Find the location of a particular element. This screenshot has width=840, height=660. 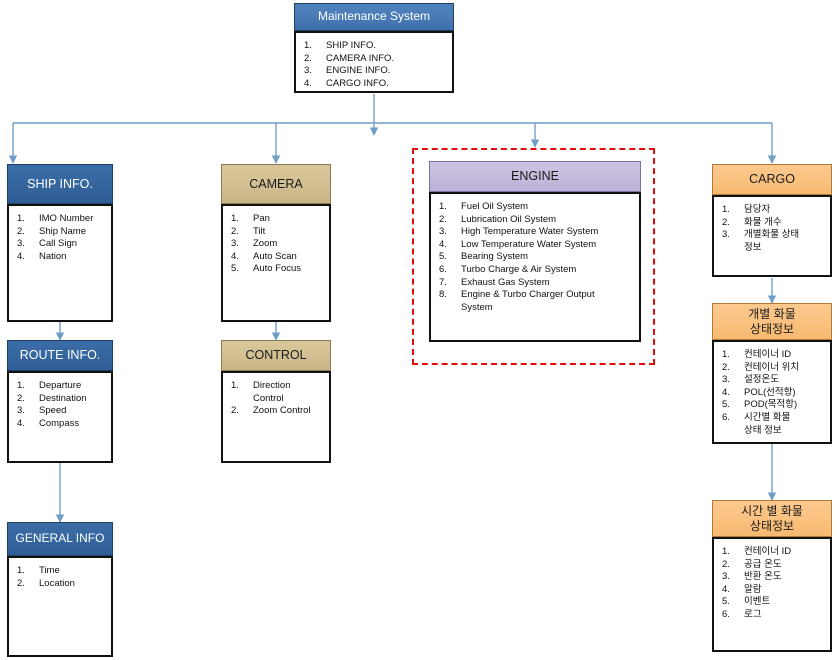

list-item: 2. 공급 온도 is located at coordinates (752, 564).